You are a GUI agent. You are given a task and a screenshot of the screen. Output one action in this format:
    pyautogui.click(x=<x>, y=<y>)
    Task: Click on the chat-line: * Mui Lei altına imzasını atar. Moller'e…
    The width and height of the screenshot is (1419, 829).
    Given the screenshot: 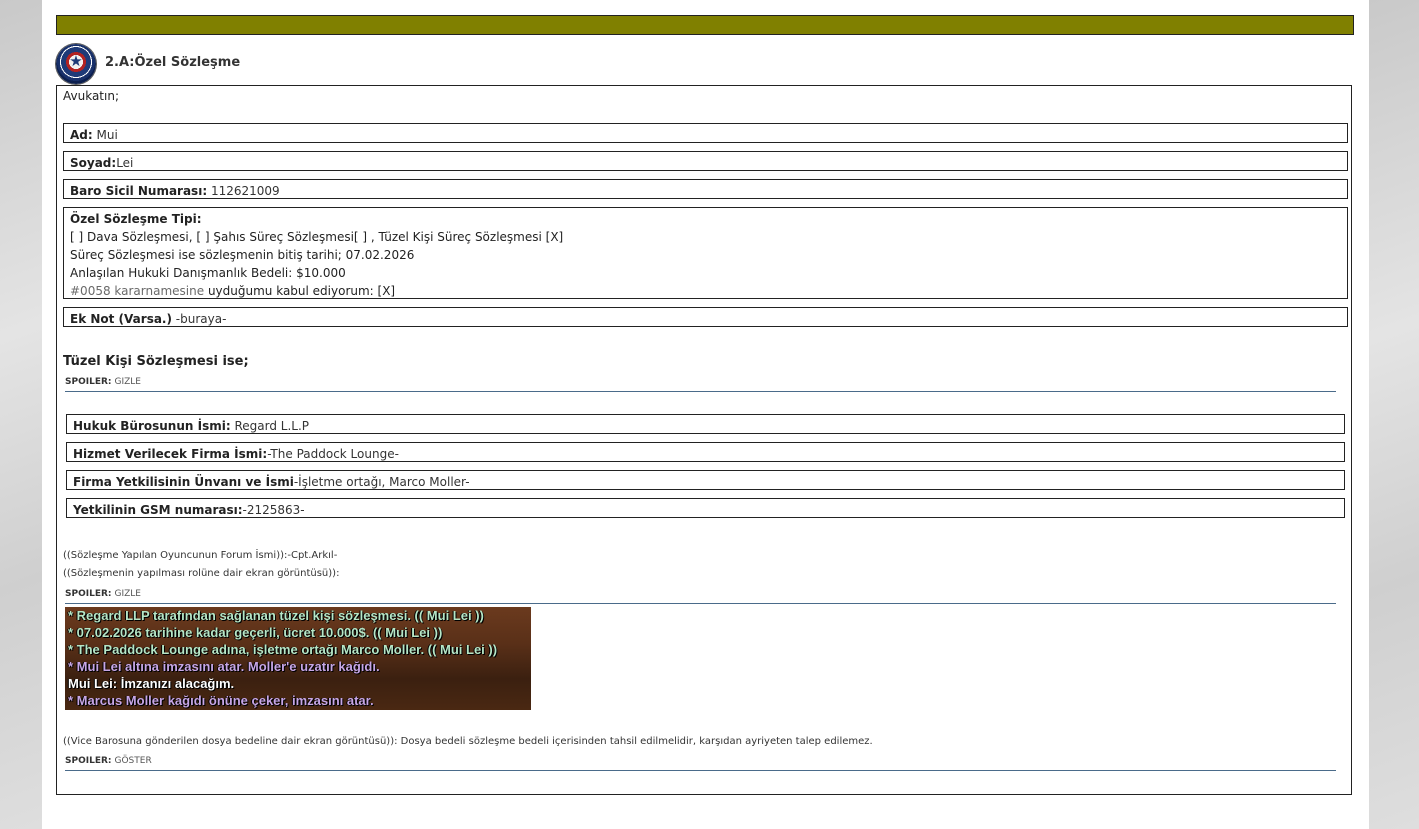 What is the action you would take?
    pyautogui.click(x=224, y=666)
    